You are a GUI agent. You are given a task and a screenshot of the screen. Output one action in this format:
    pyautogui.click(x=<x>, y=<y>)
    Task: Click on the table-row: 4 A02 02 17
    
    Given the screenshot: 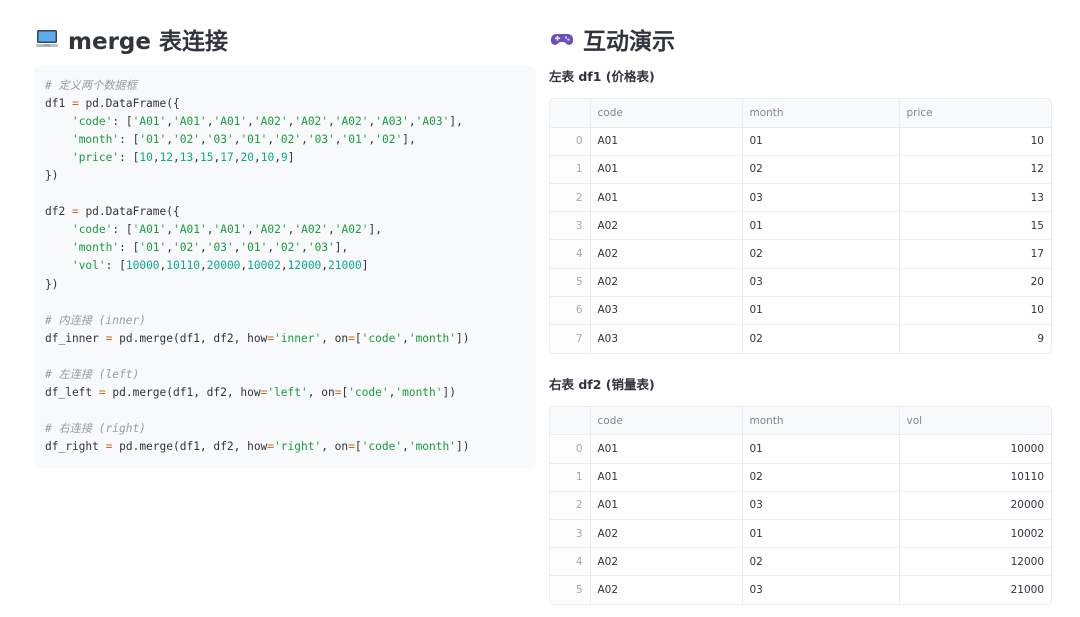 What is the action you would take?
    pyautogui.click(x=800, y=254)
    